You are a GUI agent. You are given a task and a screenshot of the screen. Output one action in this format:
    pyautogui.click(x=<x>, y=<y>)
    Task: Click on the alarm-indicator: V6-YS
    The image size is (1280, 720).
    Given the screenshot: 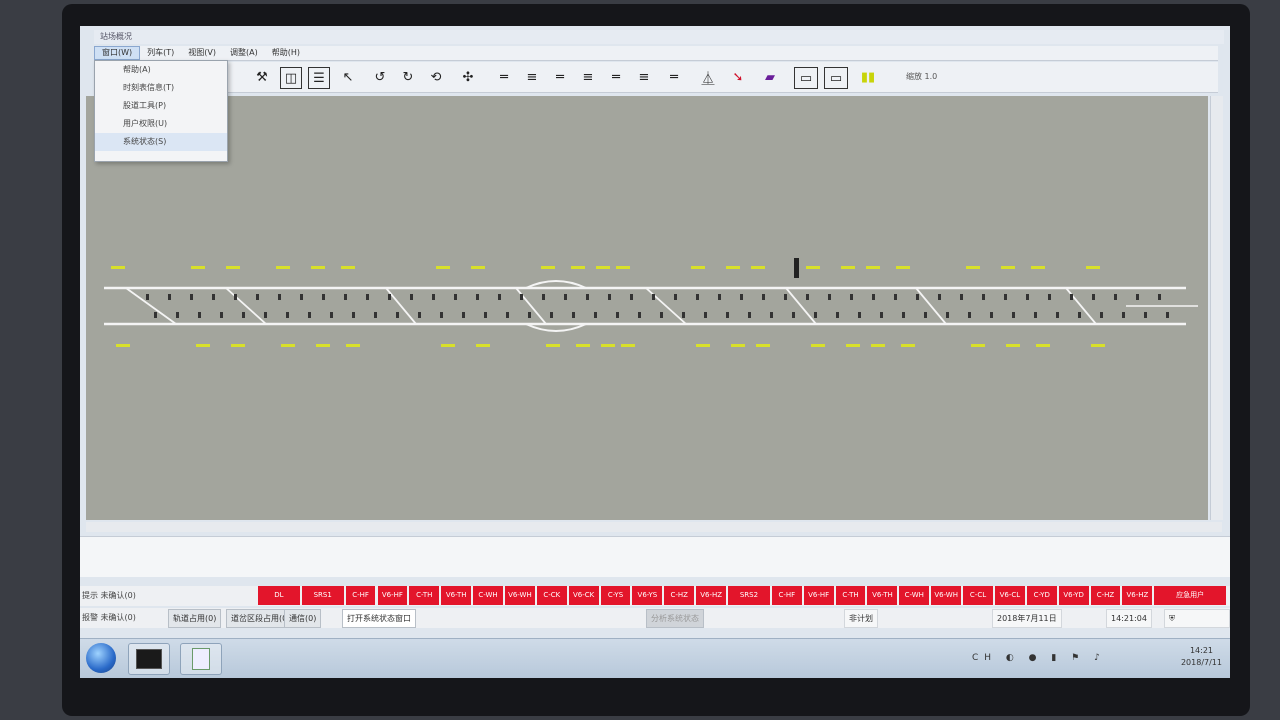 What is the action you would take?
    pyautogui.click(x=647, y=595)
    